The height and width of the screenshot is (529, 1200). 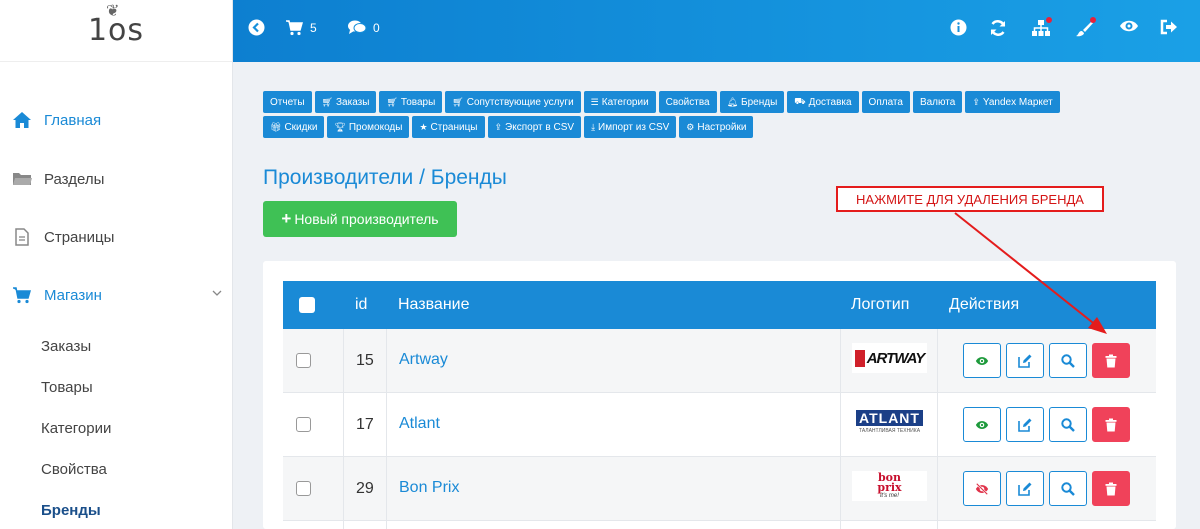 What do you see at coordinates (301, 28) in the screenshot?
I see `cart-button: 5` at bounding box center [301, 28].